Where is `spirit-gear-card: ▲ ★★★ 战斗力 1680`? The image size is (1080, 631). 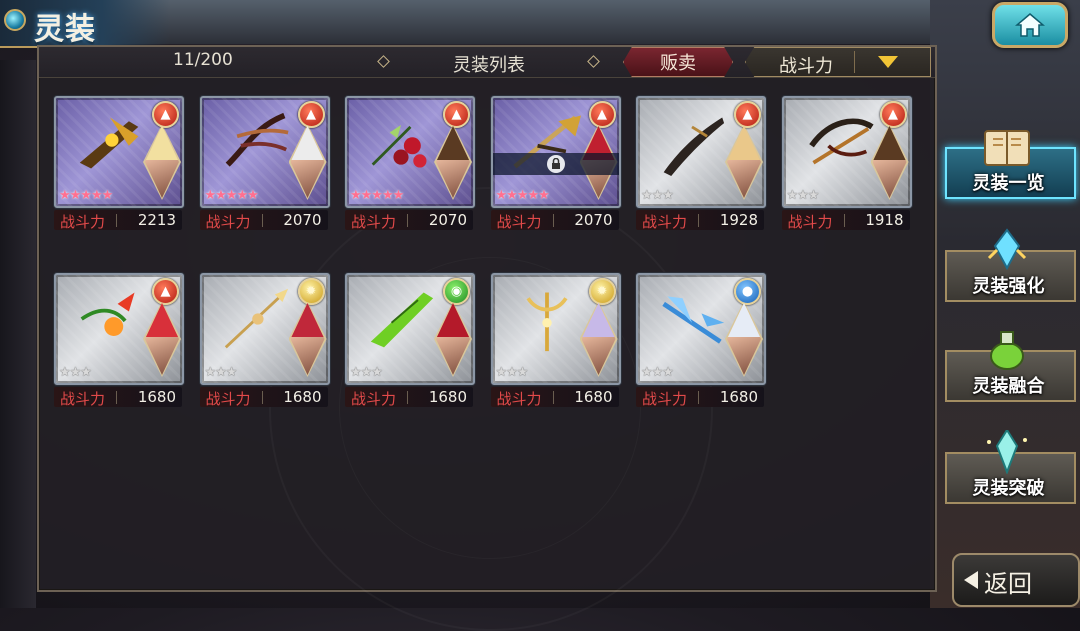 spirit-gear-card: ▲ ★★★ 战斗力 1680 is located at coordinates (119, 344).